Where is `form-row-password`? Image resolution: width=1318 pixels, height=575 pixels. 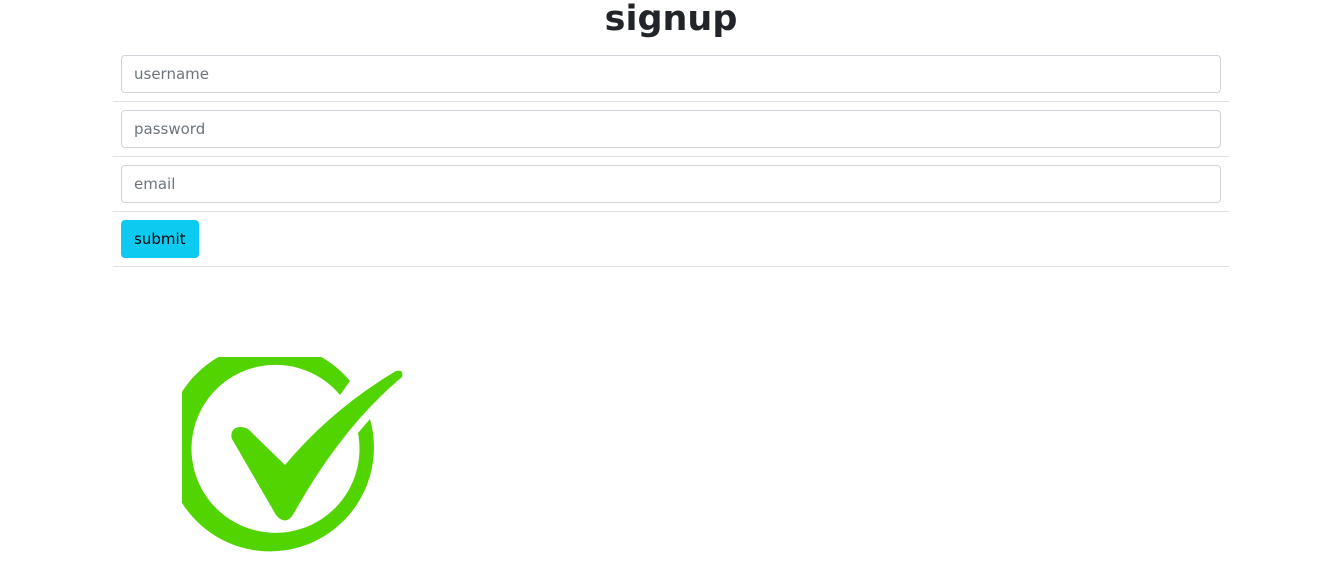
form-row-password is located at coordinates (671, 129).